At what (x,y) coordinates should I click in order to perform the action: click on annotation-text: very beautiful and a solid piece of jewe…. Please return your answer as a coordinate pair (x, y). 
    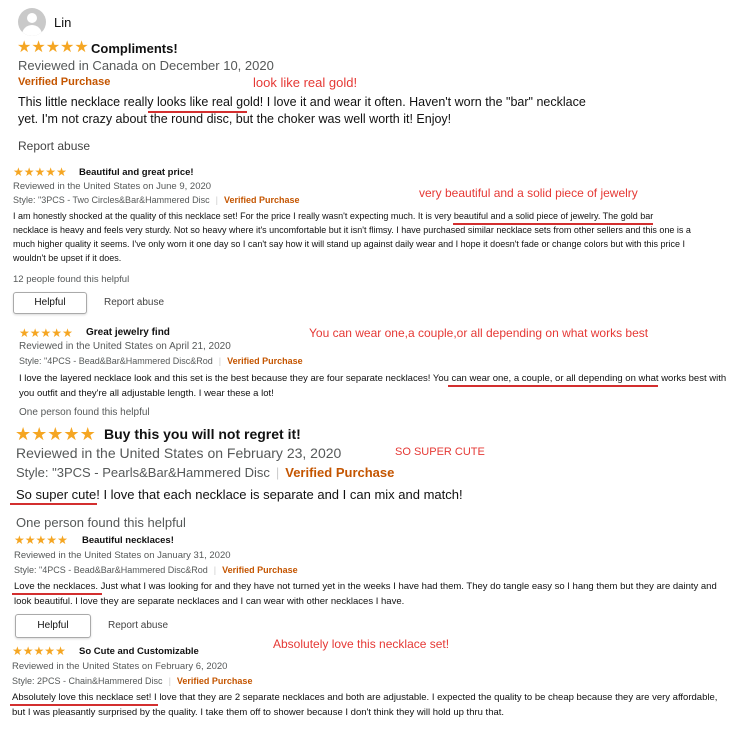
    Looking at the image, I should click on (528, 193).